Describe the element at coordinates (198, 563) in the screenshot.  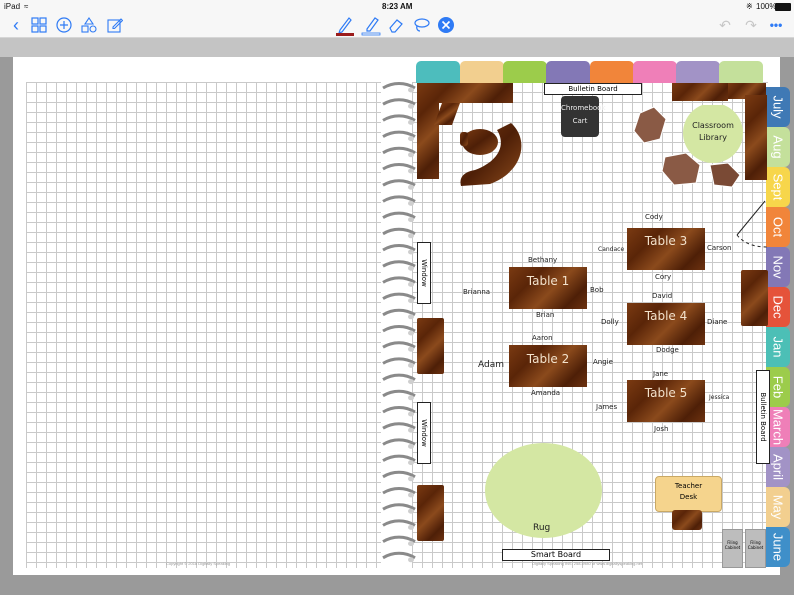
I see `copyright-left: Copyright © 2018 Digitally Speaking` at that location.